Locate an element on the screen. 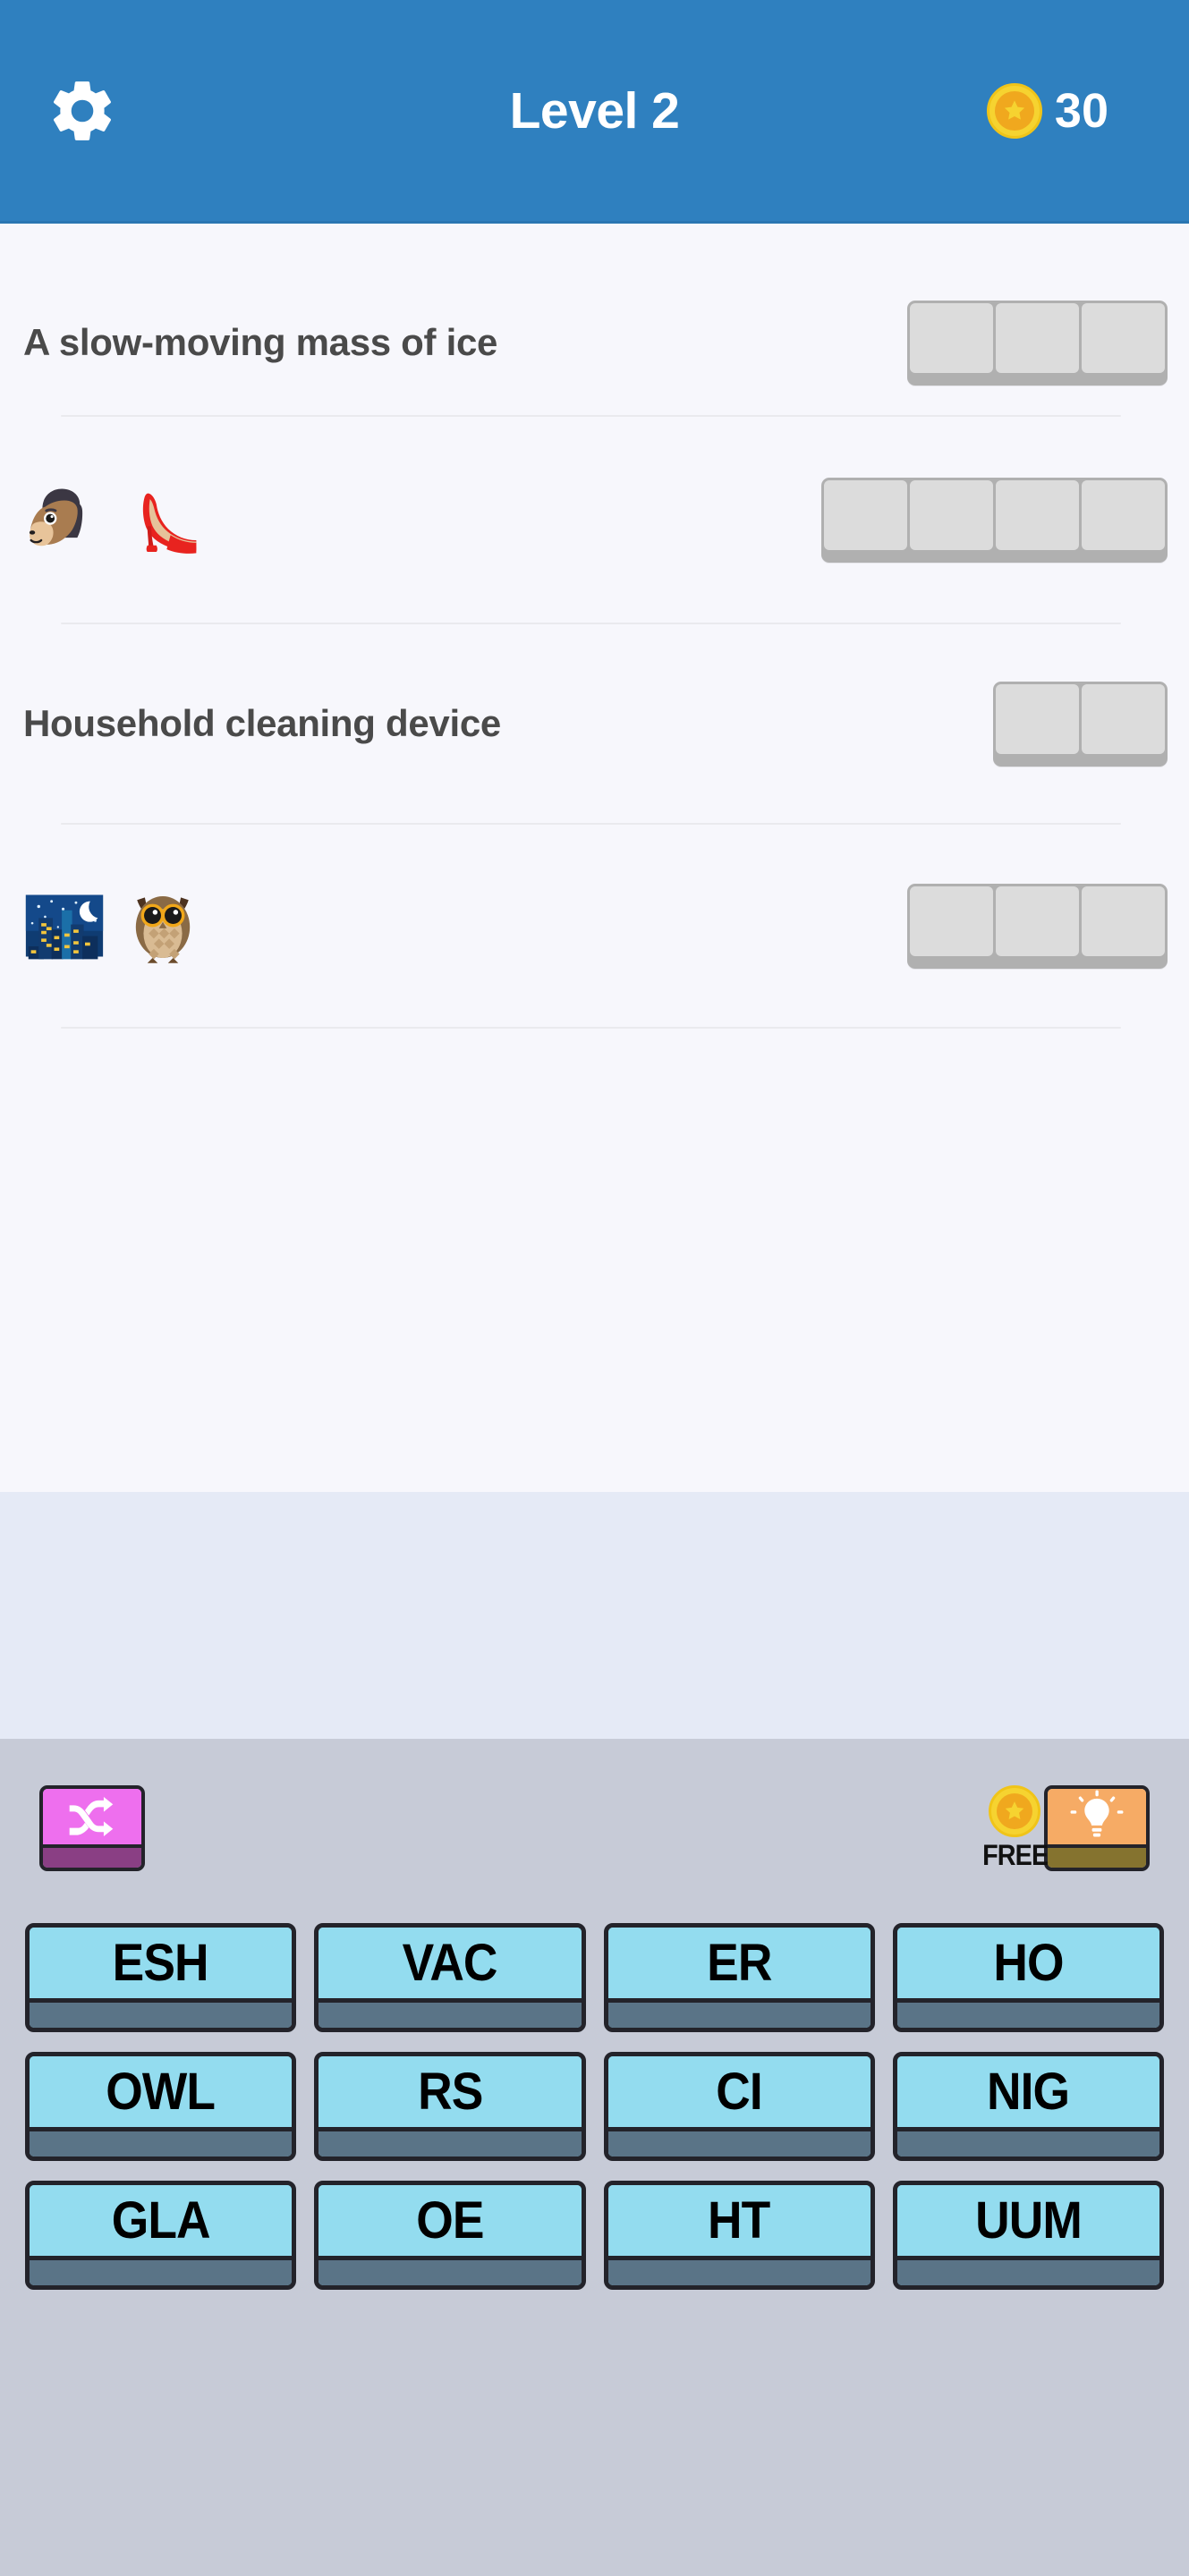  app-header: Level 2 30 is located at coordinates (594, 112).